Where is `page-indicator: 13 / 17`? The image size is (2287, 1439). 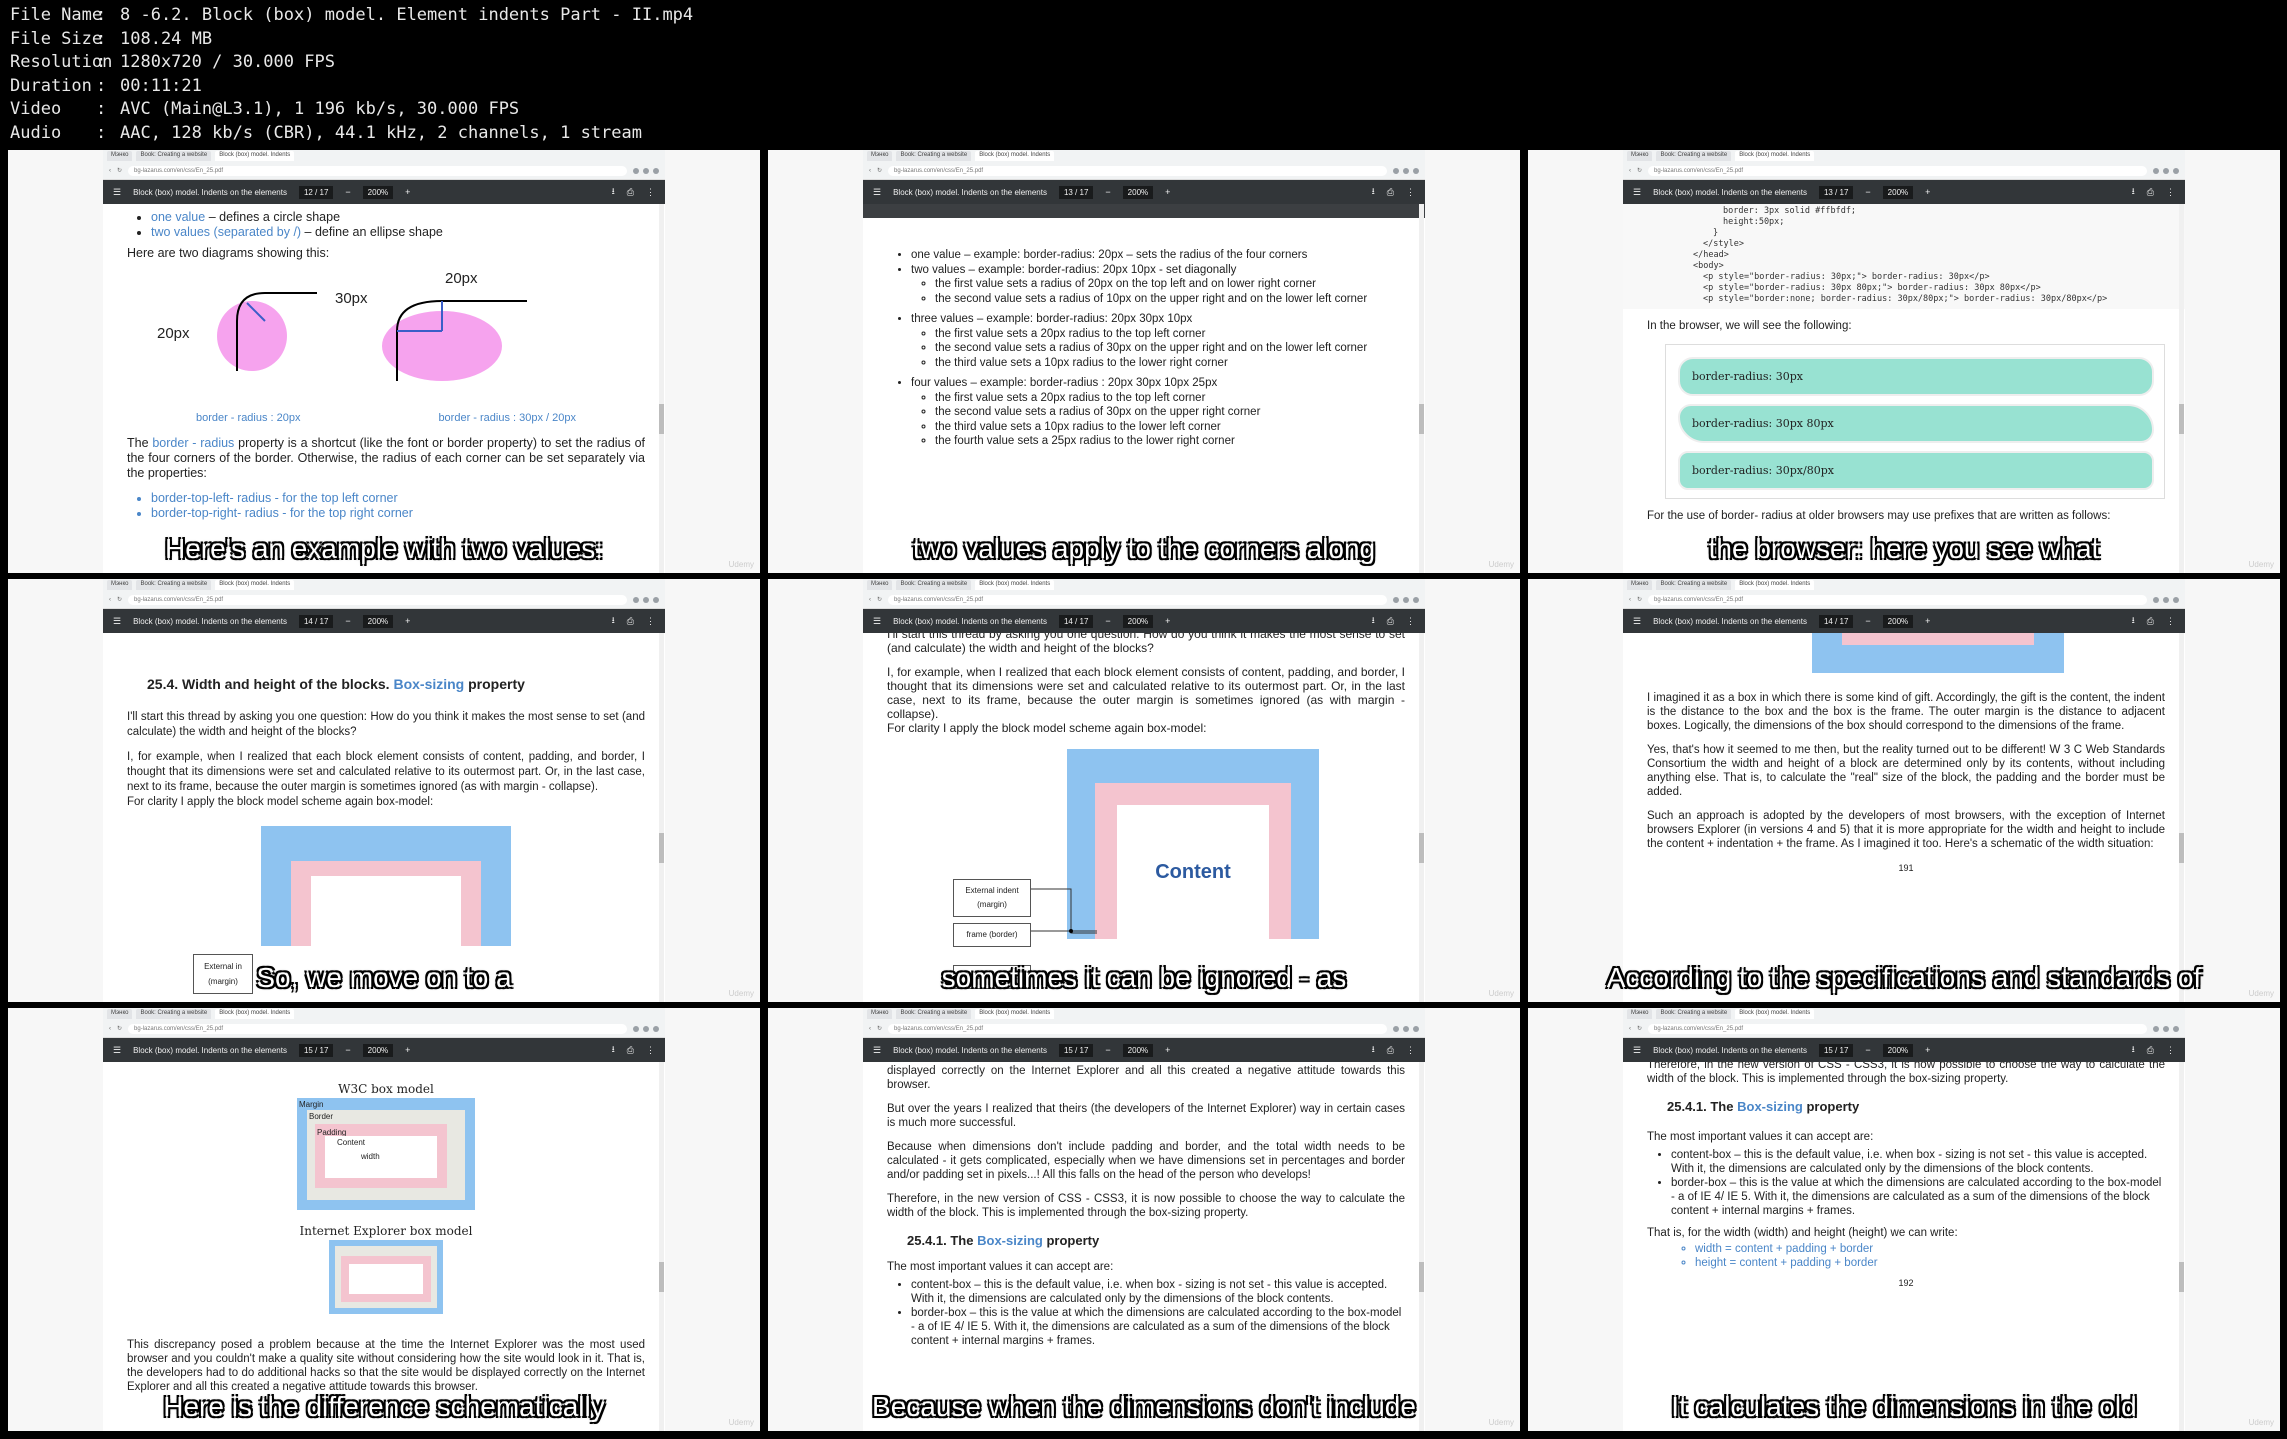
page-indicator: 13 / 17 is located at coordinates (1076, 192).